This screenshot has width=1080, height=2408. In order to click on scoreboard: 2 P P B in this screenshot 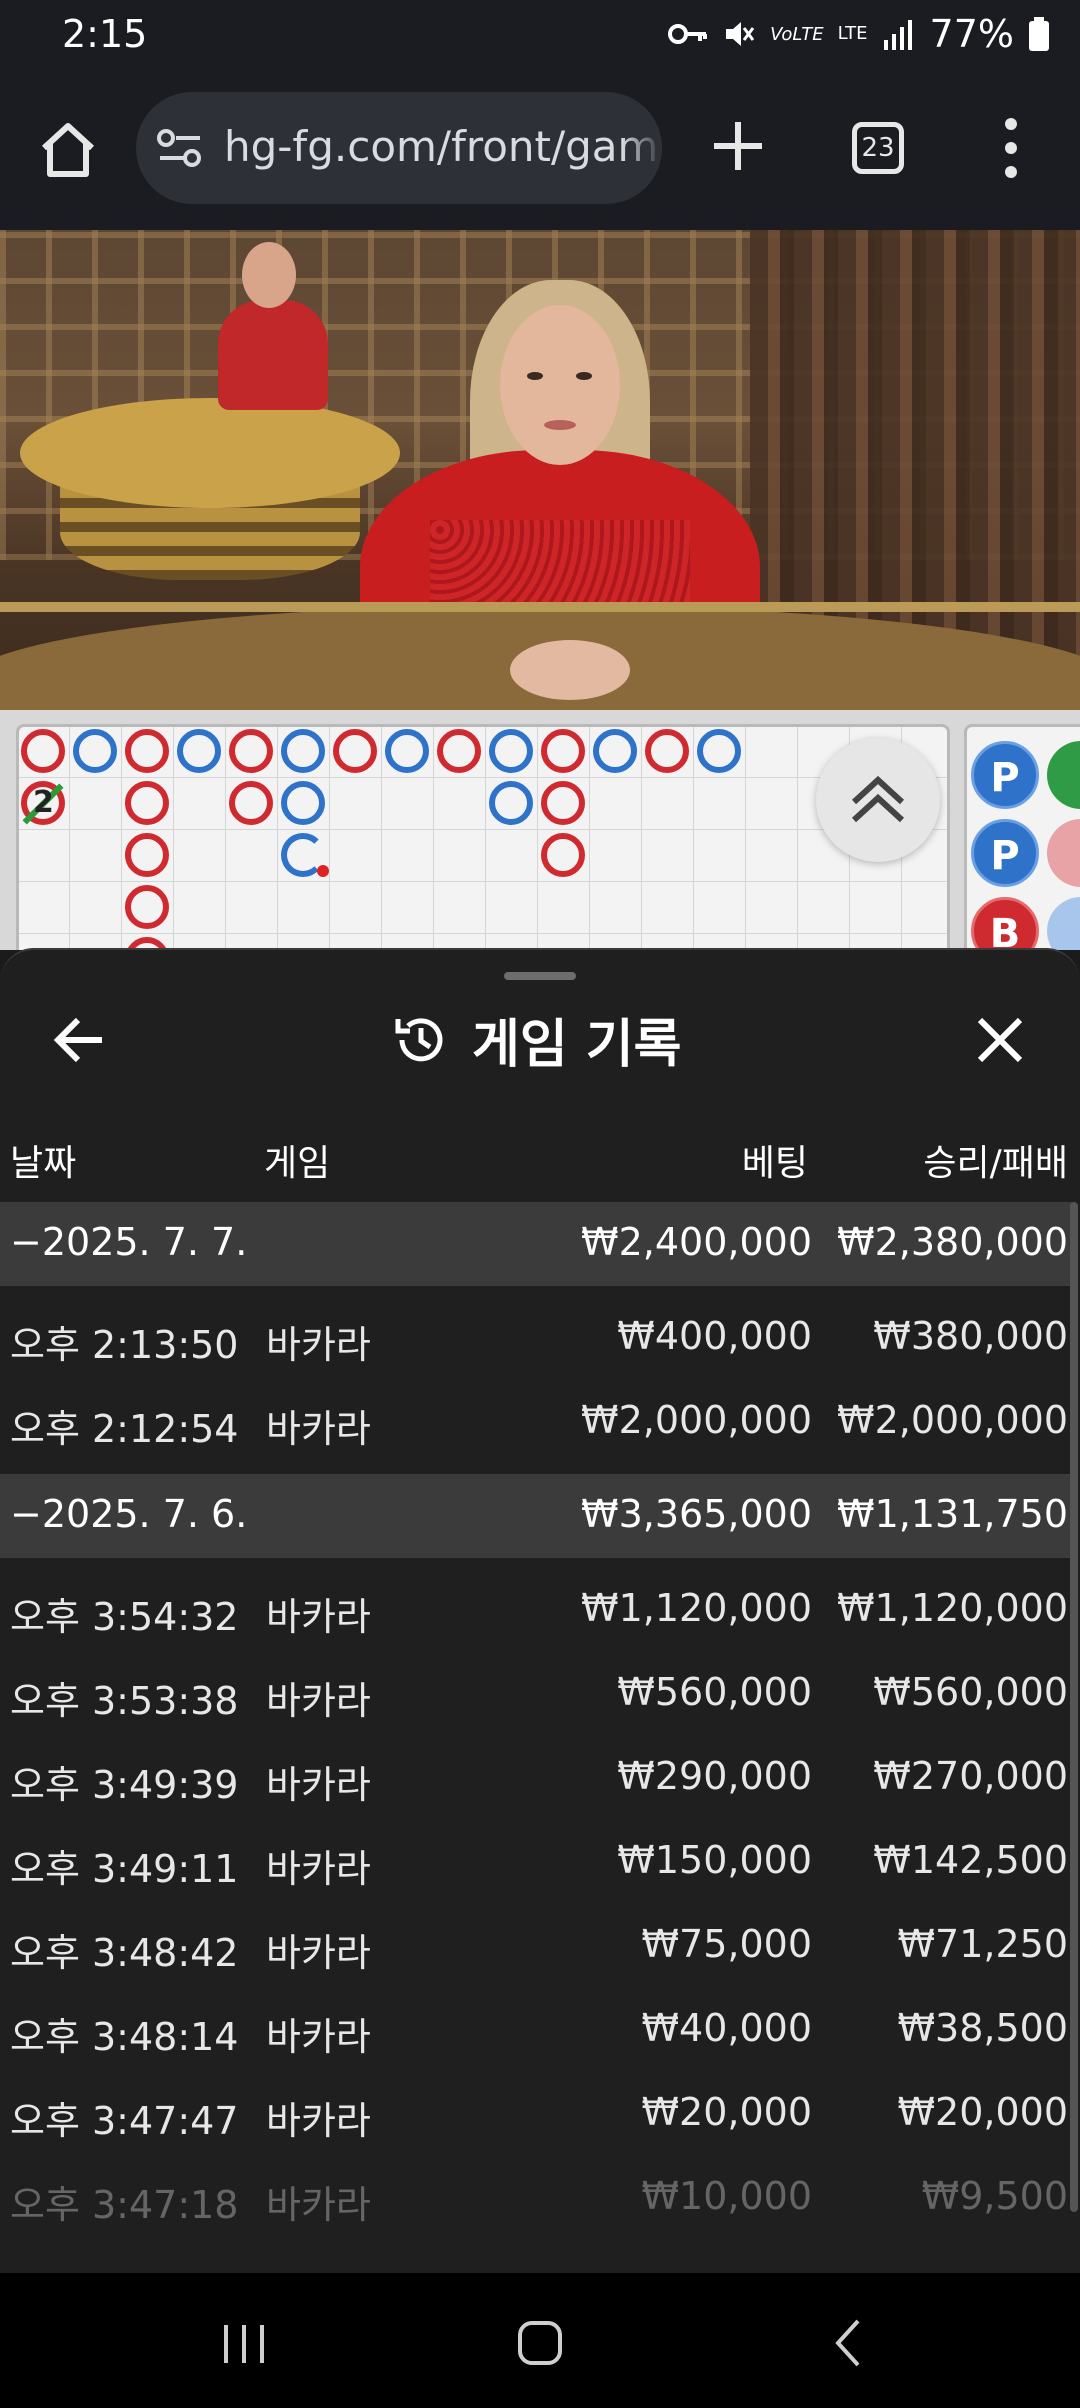, I will do `click(540, 830)`.